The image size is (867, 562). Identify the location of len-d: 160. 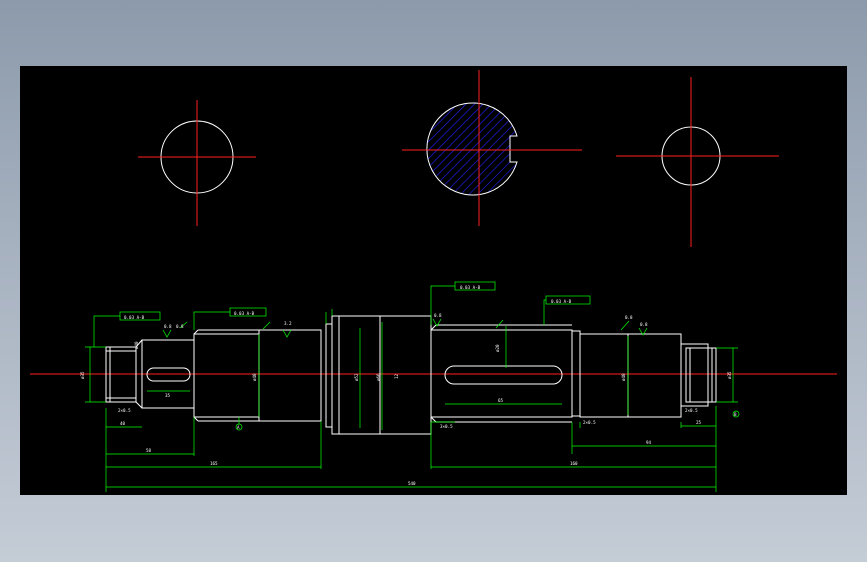
(574, 463).